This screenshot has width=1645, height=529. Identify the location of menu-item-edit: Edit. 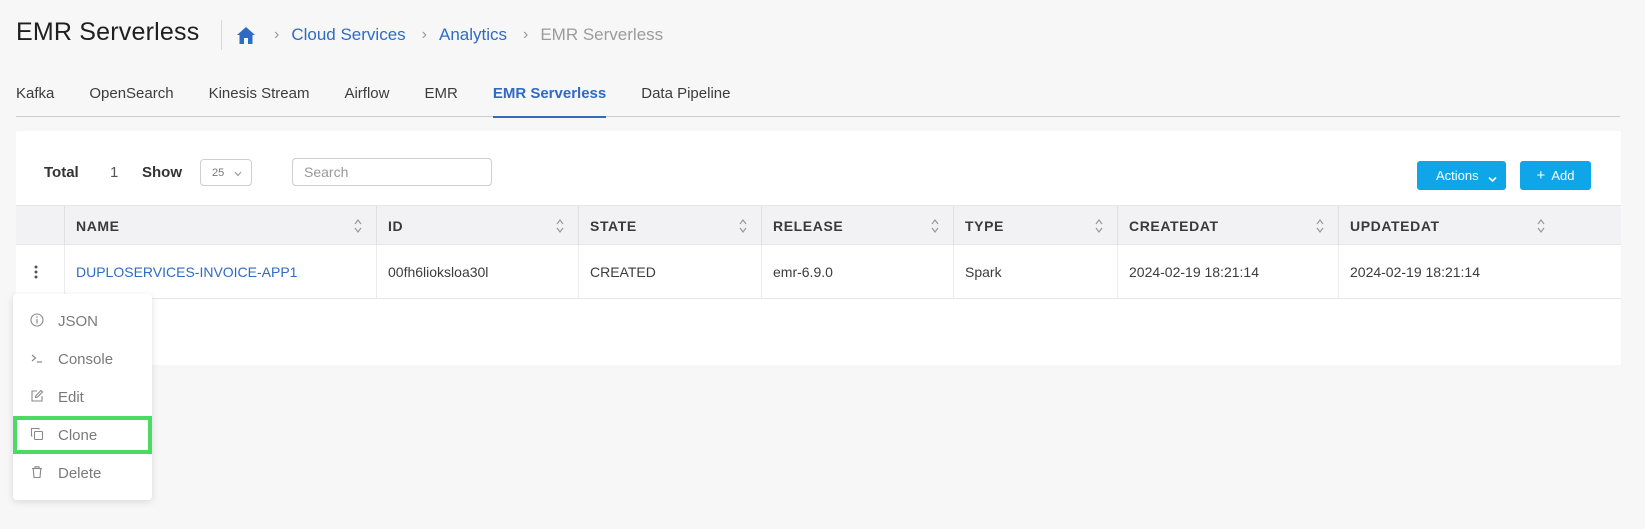
(82, 397).